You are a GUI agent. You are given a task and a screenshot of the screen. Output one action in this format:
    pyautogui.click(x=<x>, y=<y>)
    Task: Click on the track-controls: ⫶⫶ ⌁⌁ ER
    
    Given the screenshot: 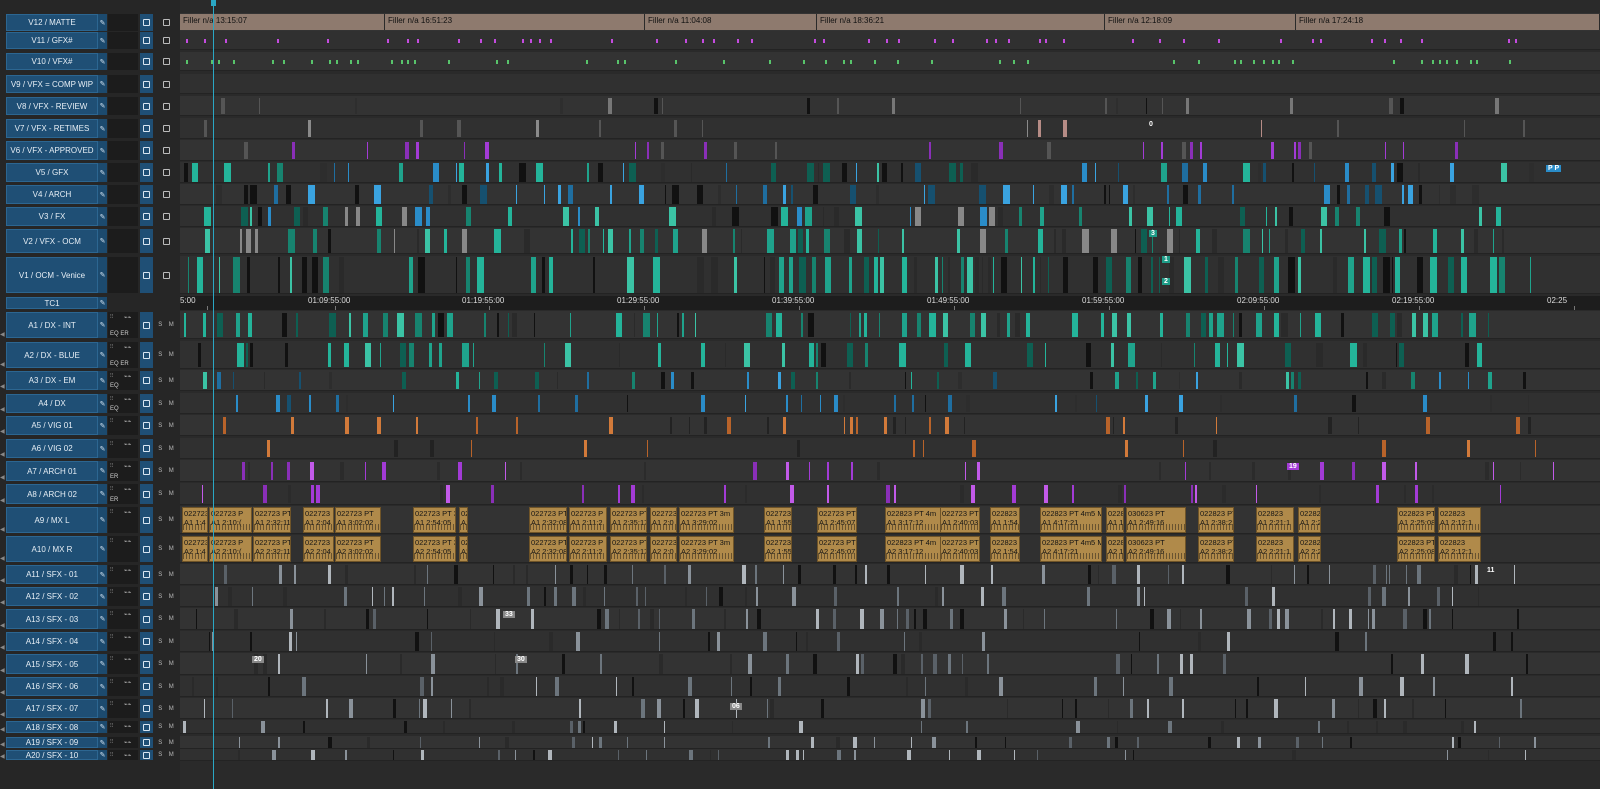 What is the action you would take?
    pyautogui.click(x=123, y=494)
    